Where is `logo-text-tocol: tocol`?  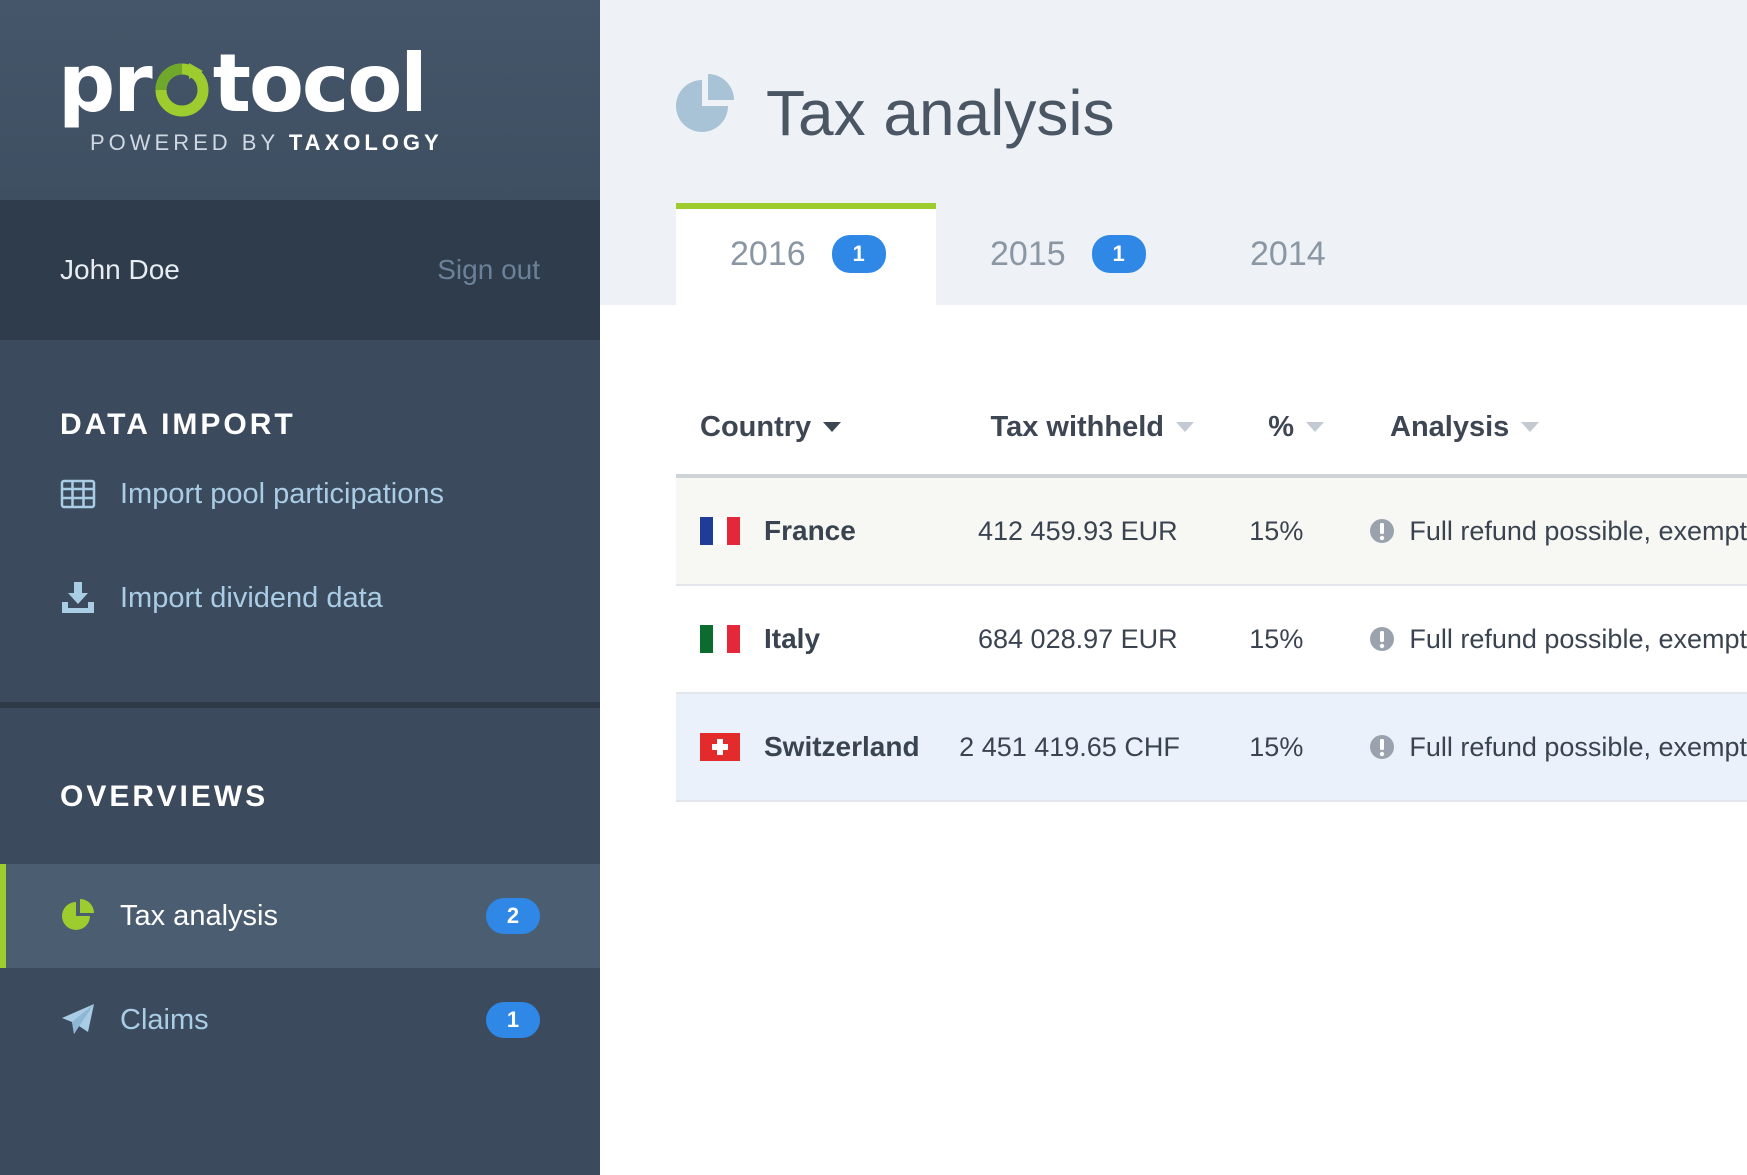 logo-text-tocol: tocol is located at coordinates (320, 83).